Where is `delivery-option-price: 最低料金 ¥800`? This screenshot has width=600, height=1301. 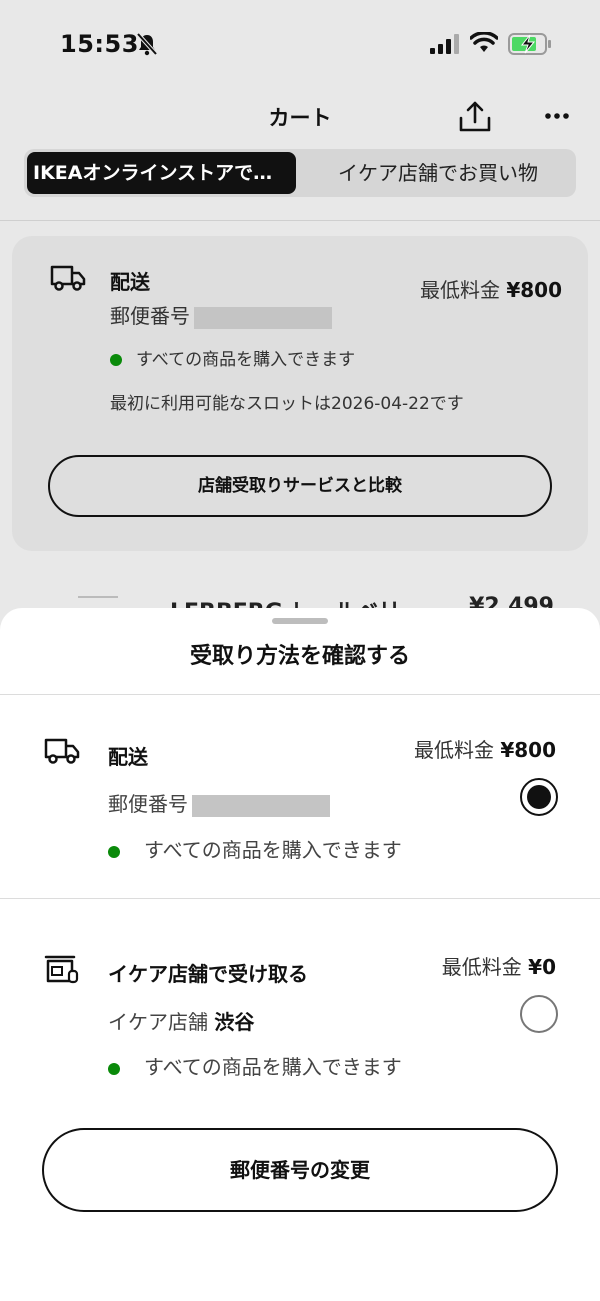
delivery-option-price: 最低料金 ¥800 is located at coordinates (485, 748).